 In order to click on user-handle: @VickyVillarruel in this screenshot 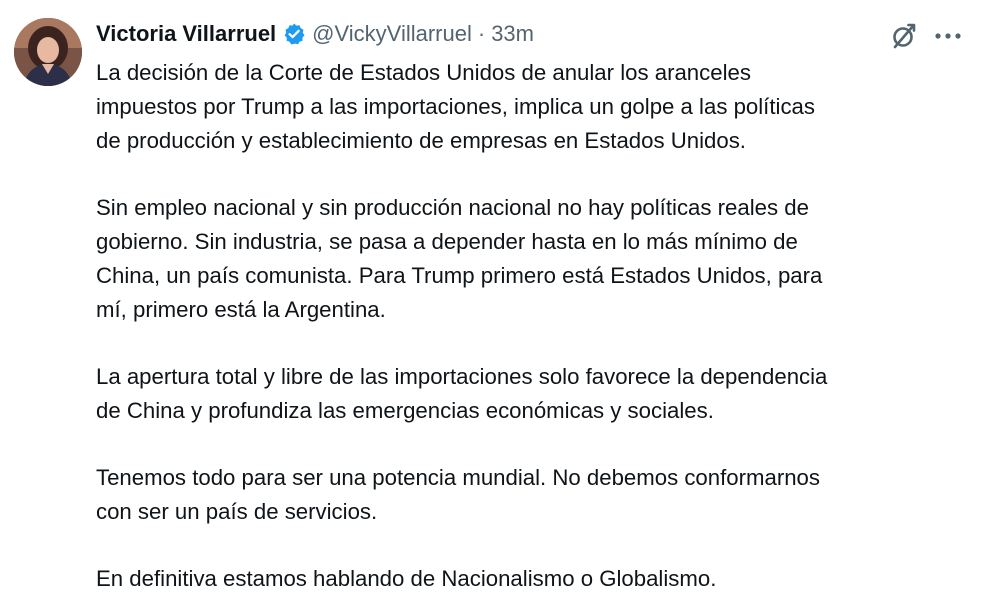, I will do `click(392, 34)`.